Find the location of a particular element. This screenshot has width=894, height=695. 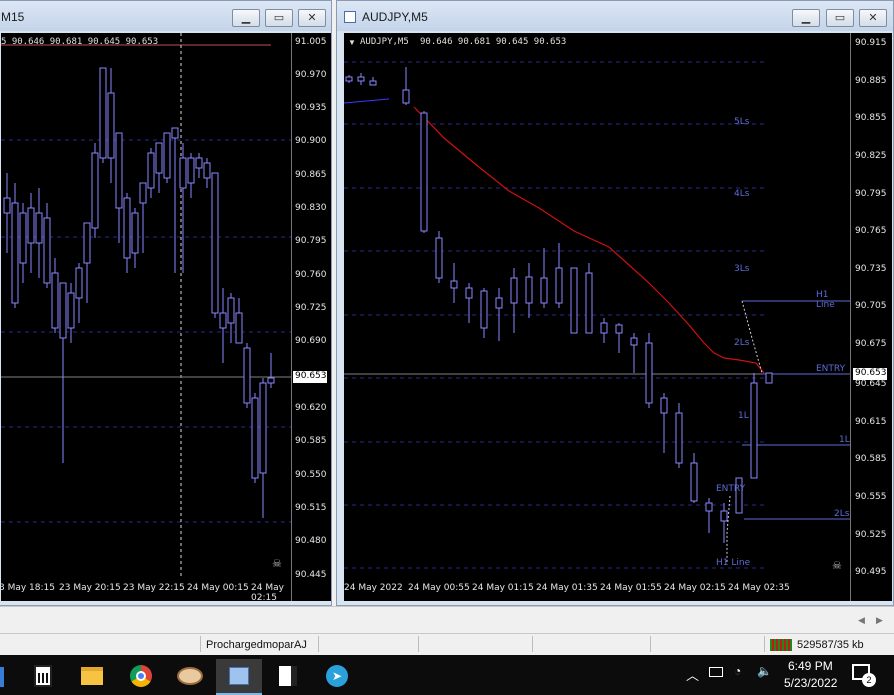

taskbar-chrome is located at coordinates (141, 677).